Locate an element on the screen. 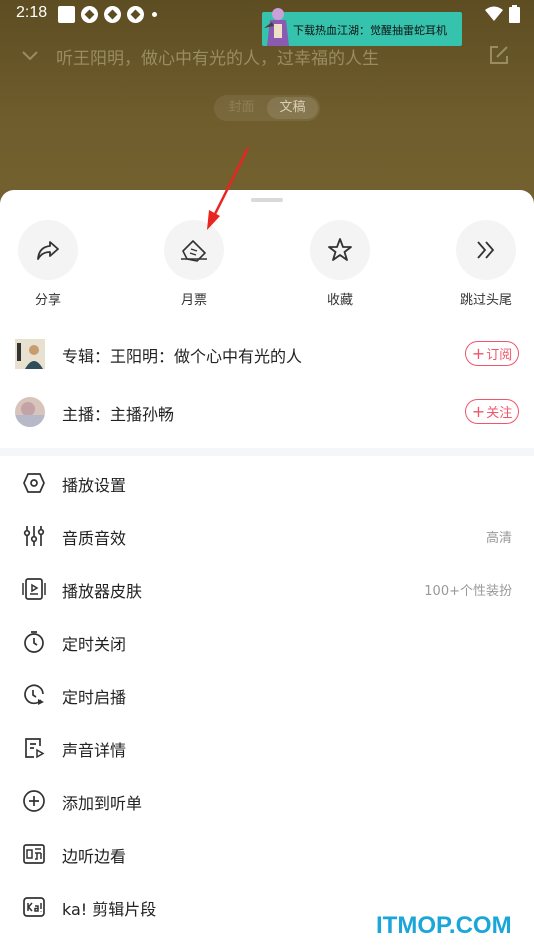 The image size is (534, 950). track-title: 听王阳明，做心中有光的人，过幸福的人生 is located at coordinates (217, 59).